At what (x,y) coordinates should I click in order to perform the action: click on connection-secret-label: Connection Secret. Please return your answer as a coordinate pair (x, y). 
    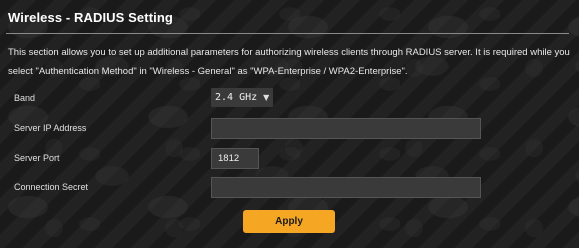
    Looking at the image, I should click on (51, 187).